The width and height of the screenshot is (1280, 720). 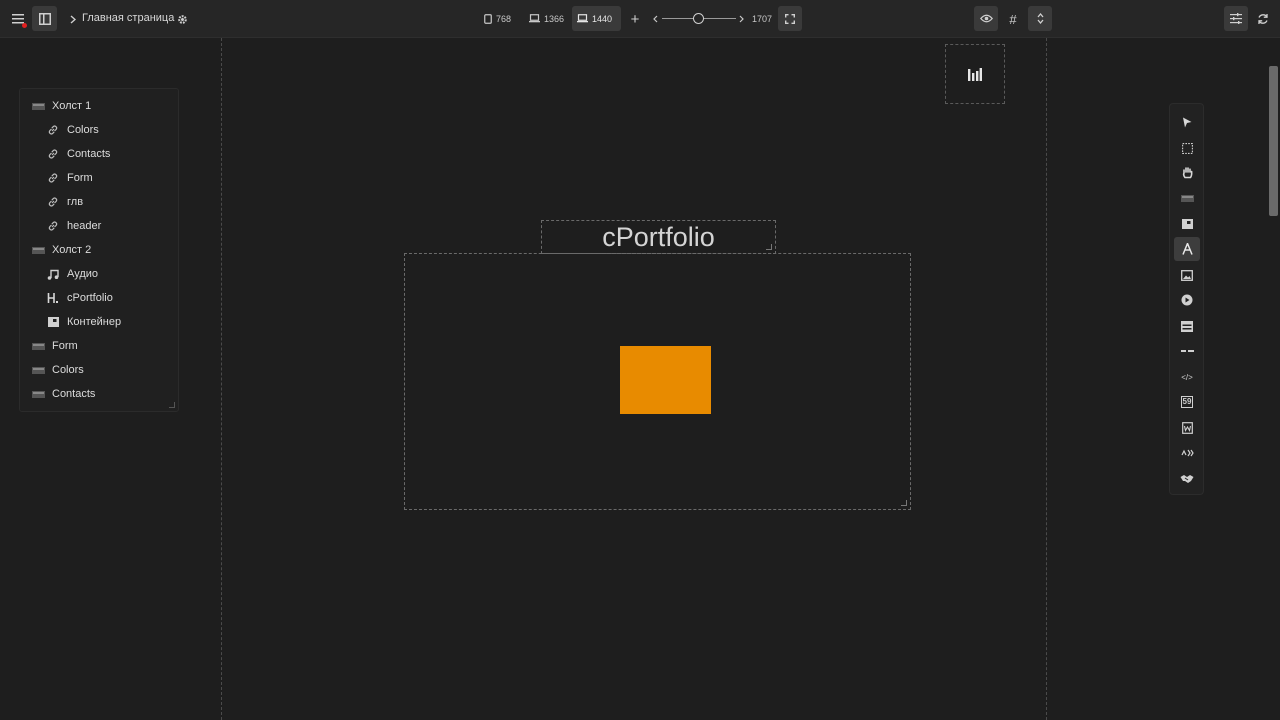 What do you see at coordinates (635, 19) in the screenshot?
I see `add-breakpoint-button: +` at bounding box center [635, 19].